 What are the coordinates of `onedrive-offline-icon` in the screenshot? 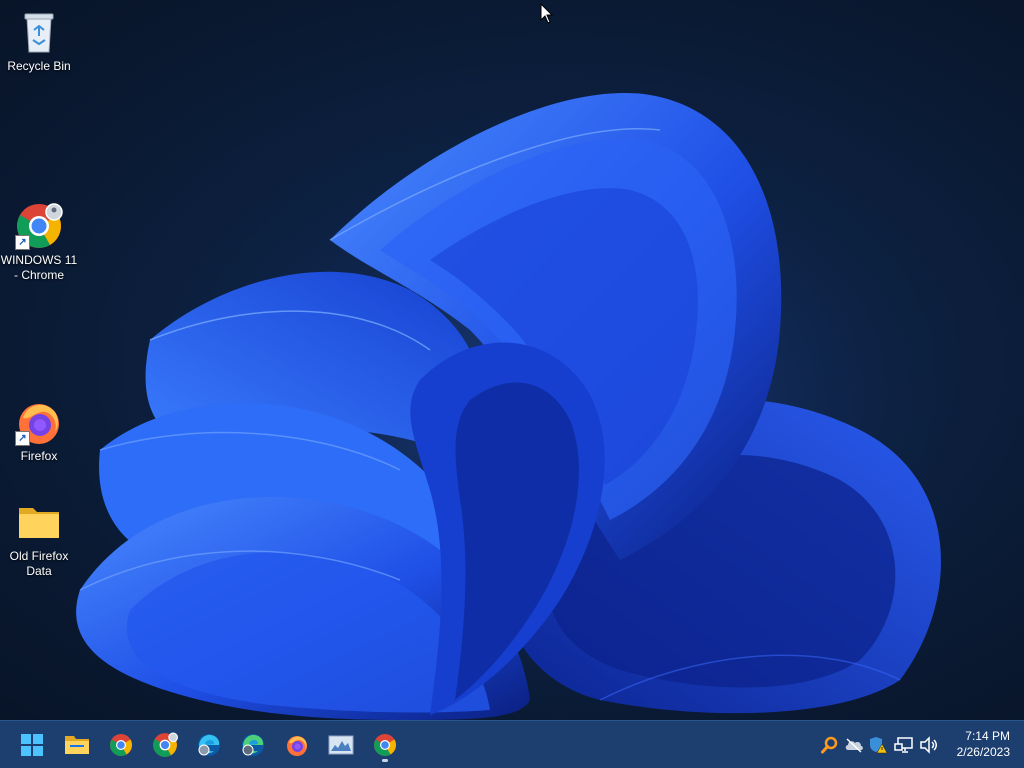 It's located at (854, 745).